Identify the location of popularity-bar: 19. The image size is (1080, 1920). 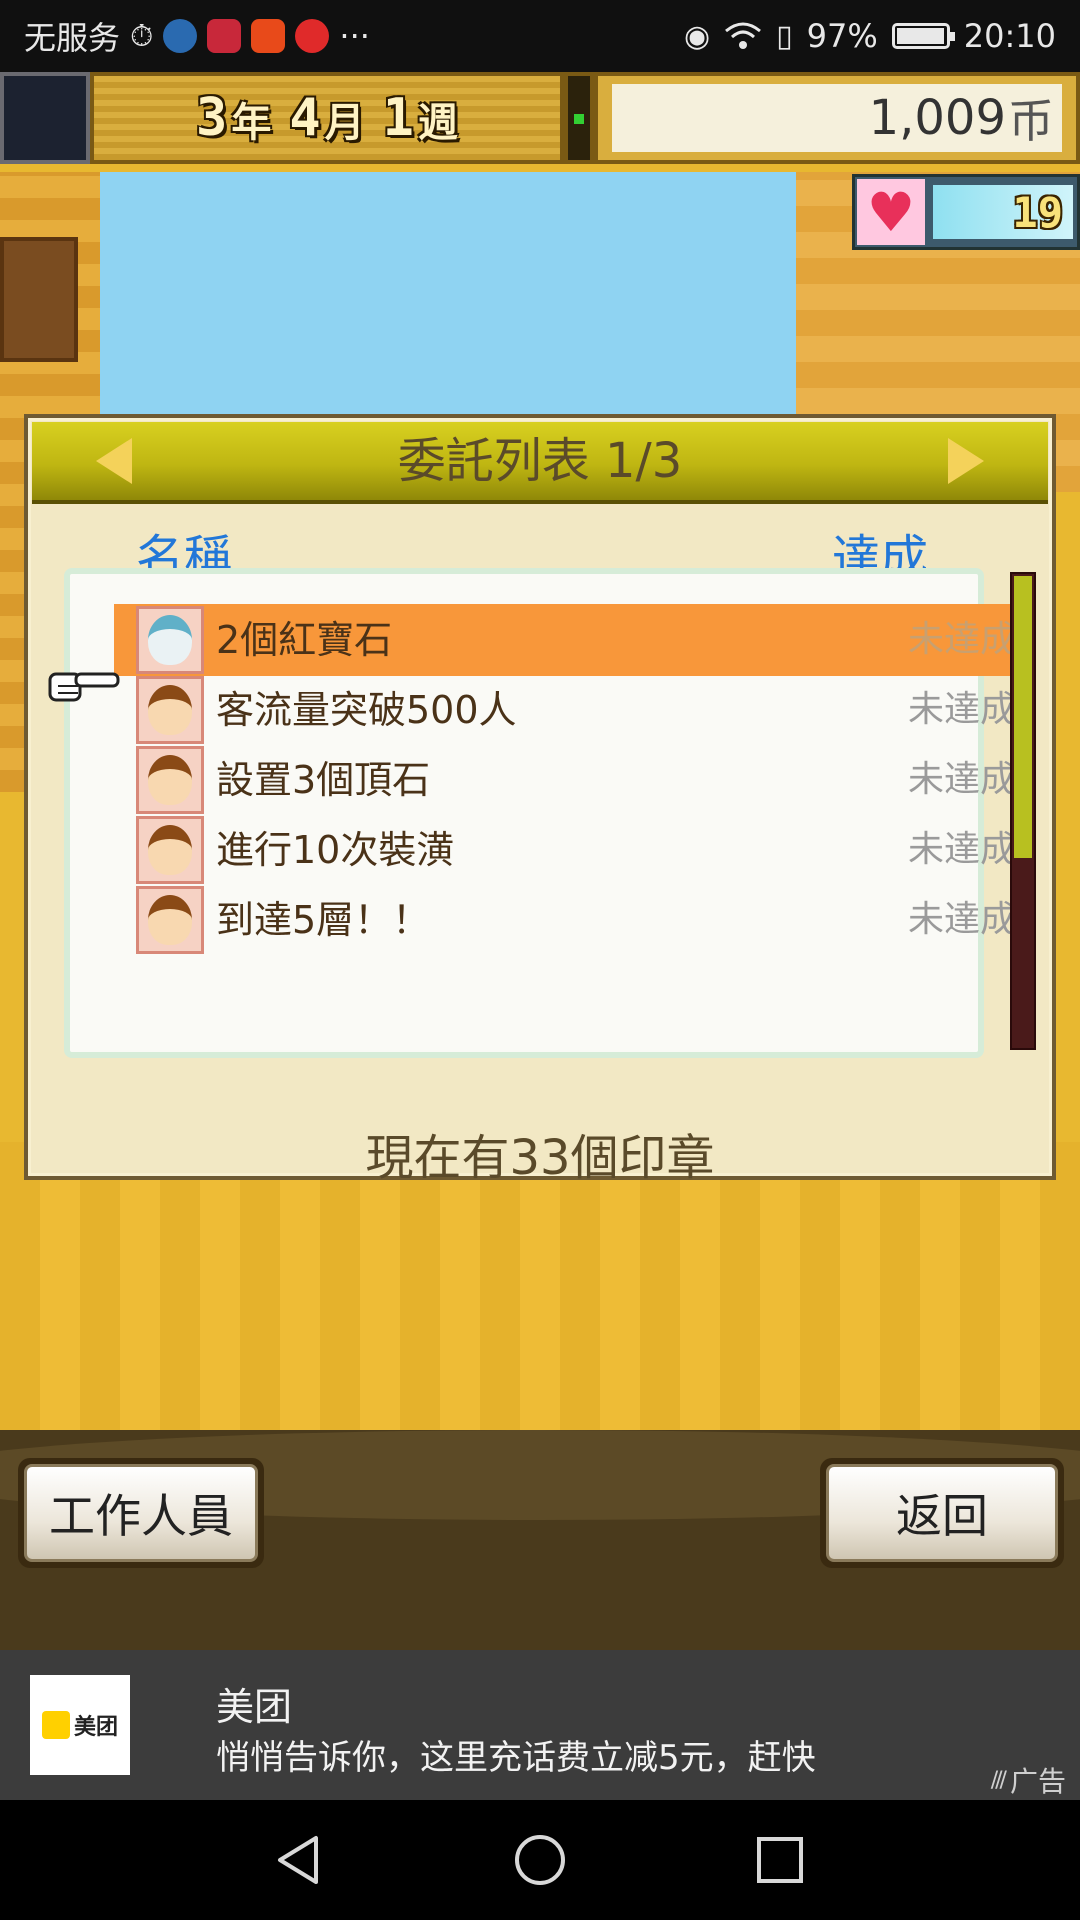
(1003, 212).